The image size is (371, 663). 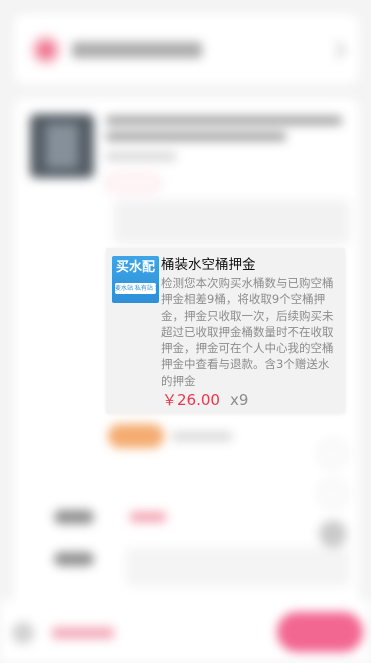 I want to click on deposit-price: ￥26.00, so click(x=191, y=400).